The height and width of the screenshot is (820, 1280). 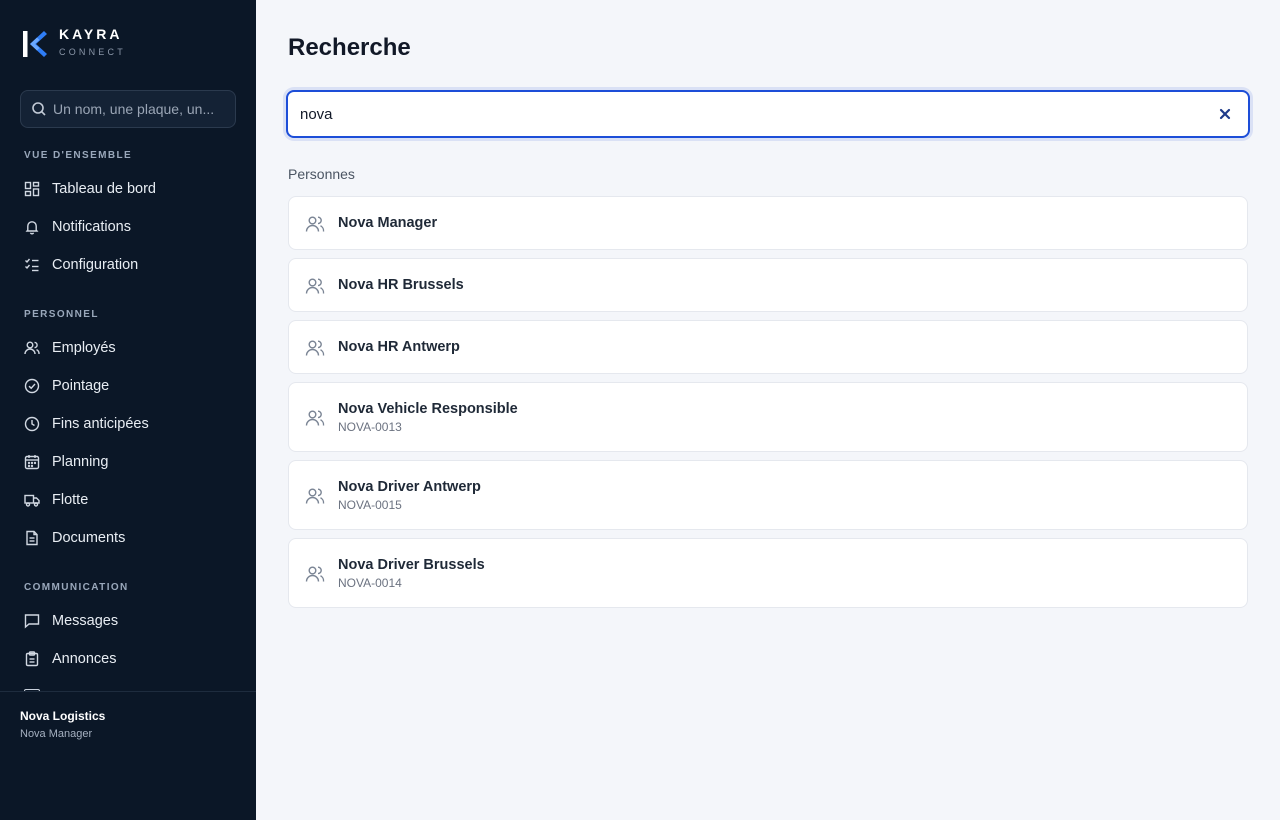 What do you see at coordinates (70, 500) in the screenshot?
I see `sidebar-item-label: Flotte` at bounding box center [70, 500].